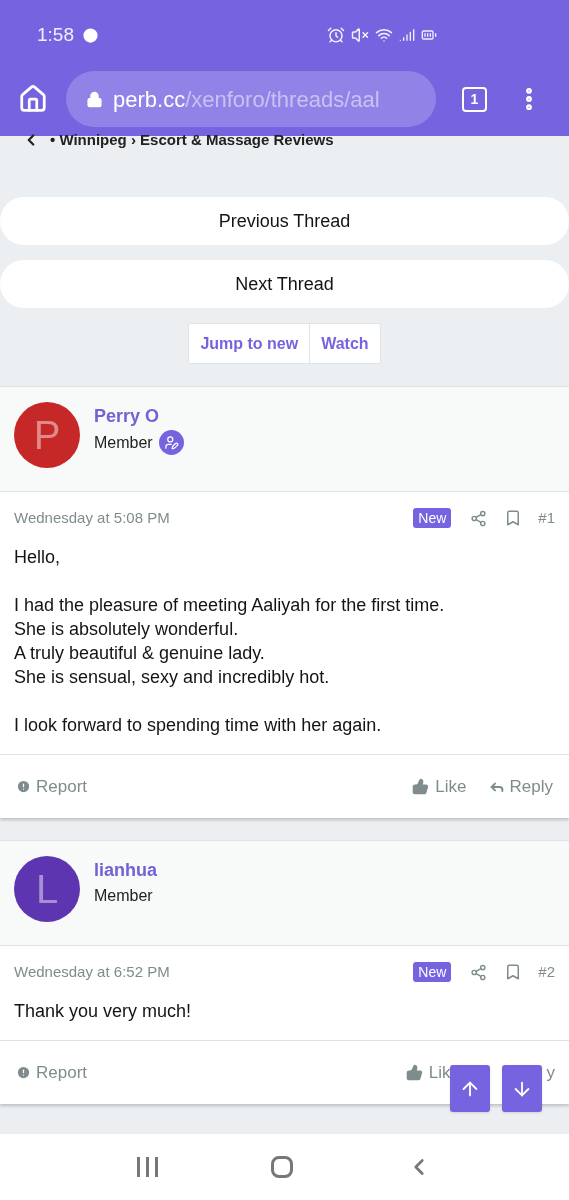 The width and height of the screenshot is (569, 1200). What do you see at coordinates (139, 416) in the screenshot?
I see `author-name: Perry O` at bounding box center [139, 416].